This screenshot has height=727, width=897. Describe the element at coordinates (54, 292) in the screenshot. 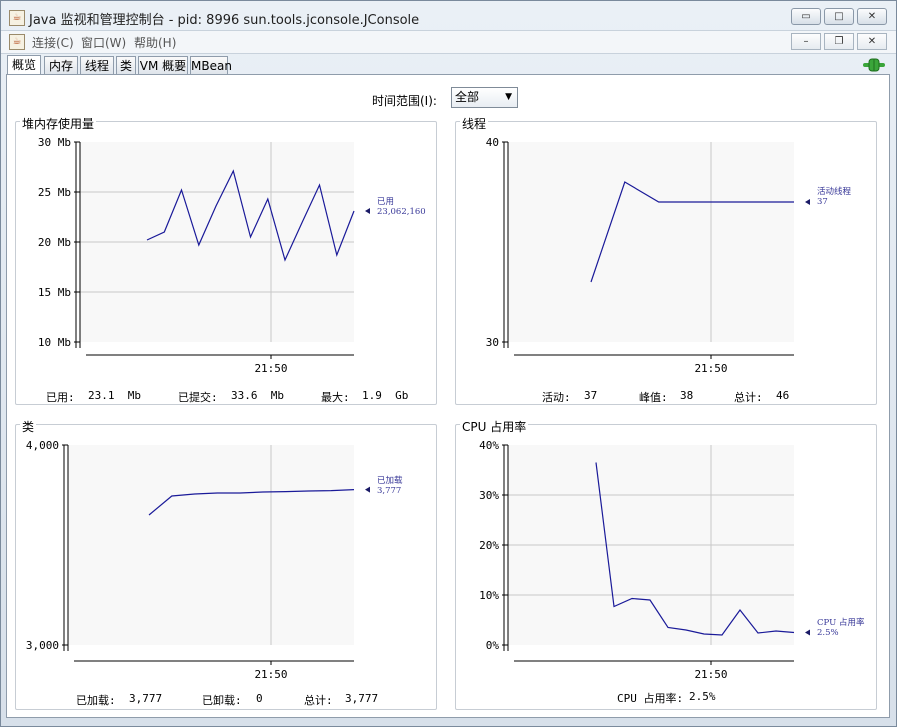

I see `y-tick-label: 15 Mb` at that location.